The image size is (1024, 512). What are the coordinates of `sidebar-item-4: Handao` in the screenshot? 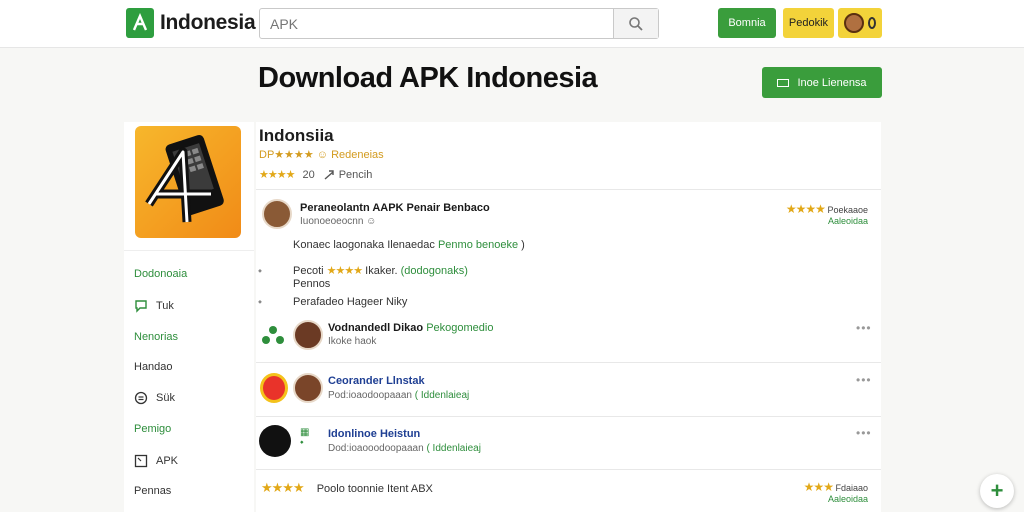 It's located at (153, 367).